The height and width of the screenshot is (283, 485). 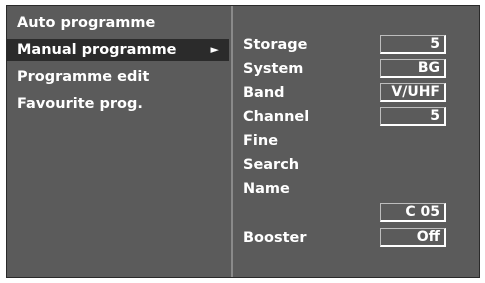 What do you see at coordinates (83, 77) in the screenshot?
I see `menu-item-label: Programme edit` at bounding box center [83, 77].